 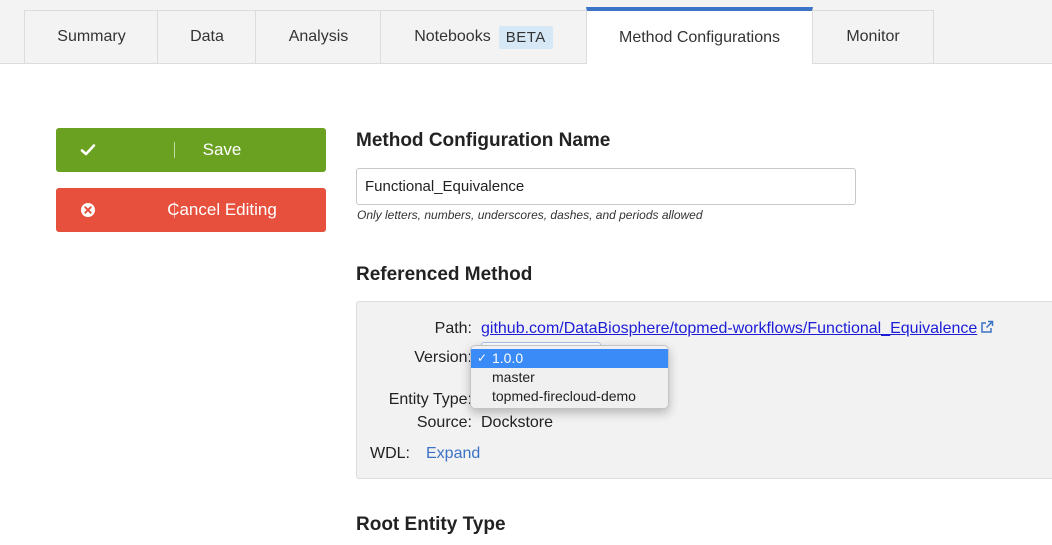 I want to click on source-value: Dockstore, so click(x=517, y=422).